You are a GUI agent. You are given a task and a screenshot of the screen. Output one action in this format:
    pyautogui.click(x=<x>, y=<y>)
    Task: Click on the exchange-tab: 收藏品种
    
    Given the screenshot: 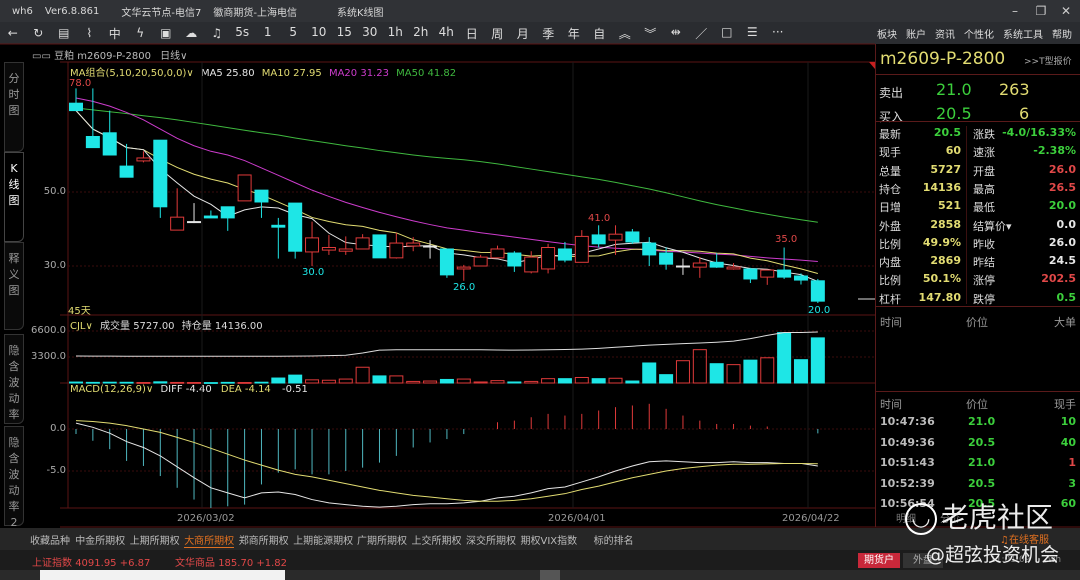 What is the action you would take?
    pyautogui.click(x=50, y=539)
    